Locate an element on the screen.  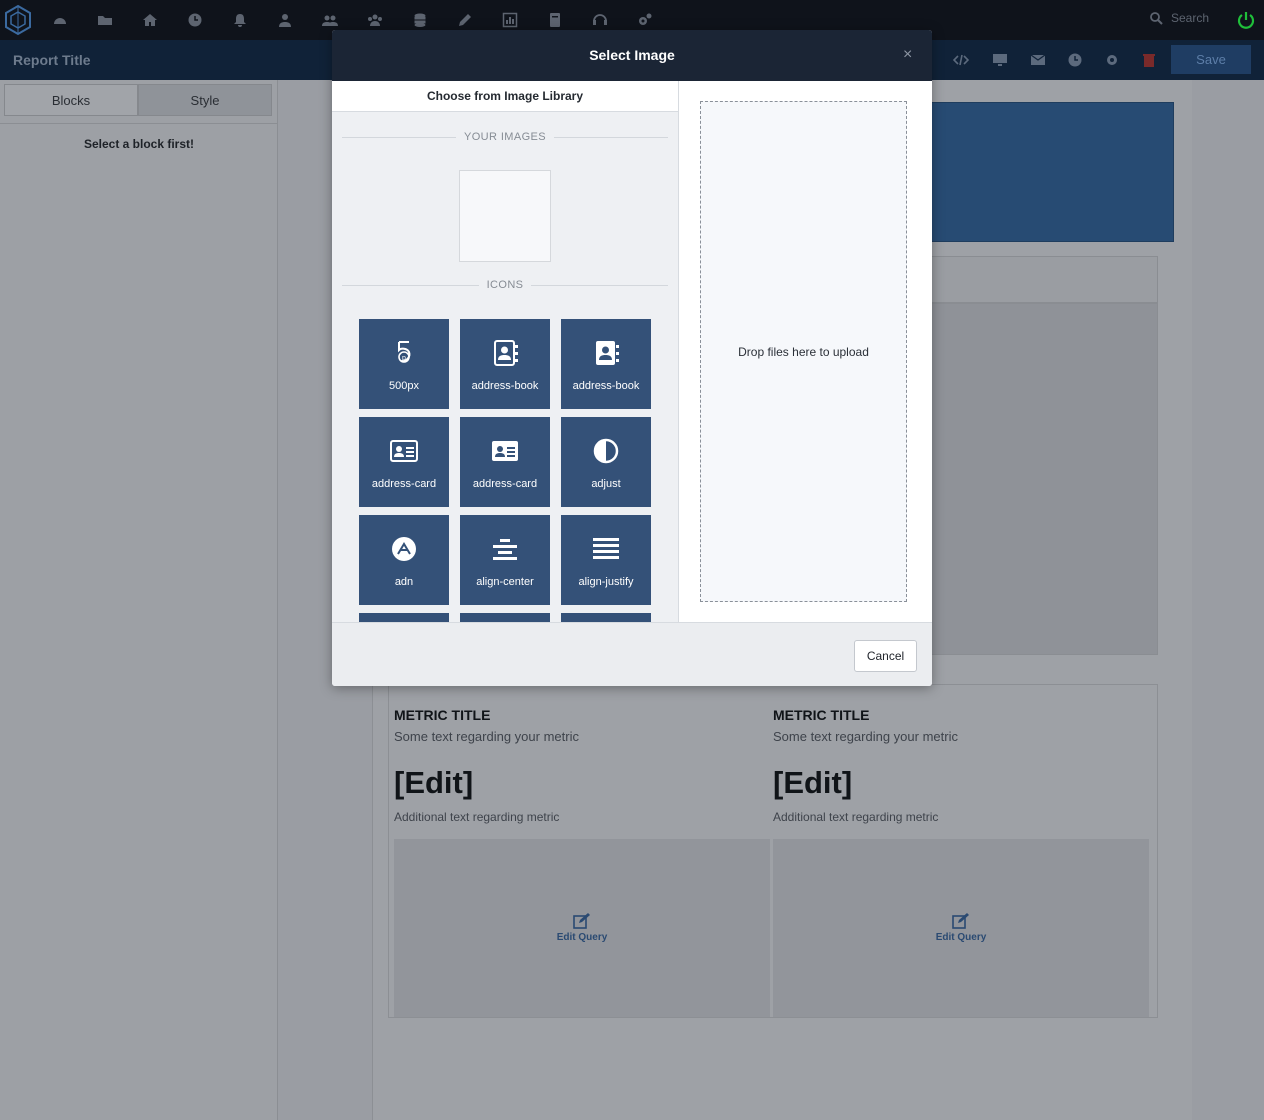
close-icon: × is located at coordinates (907, 55).